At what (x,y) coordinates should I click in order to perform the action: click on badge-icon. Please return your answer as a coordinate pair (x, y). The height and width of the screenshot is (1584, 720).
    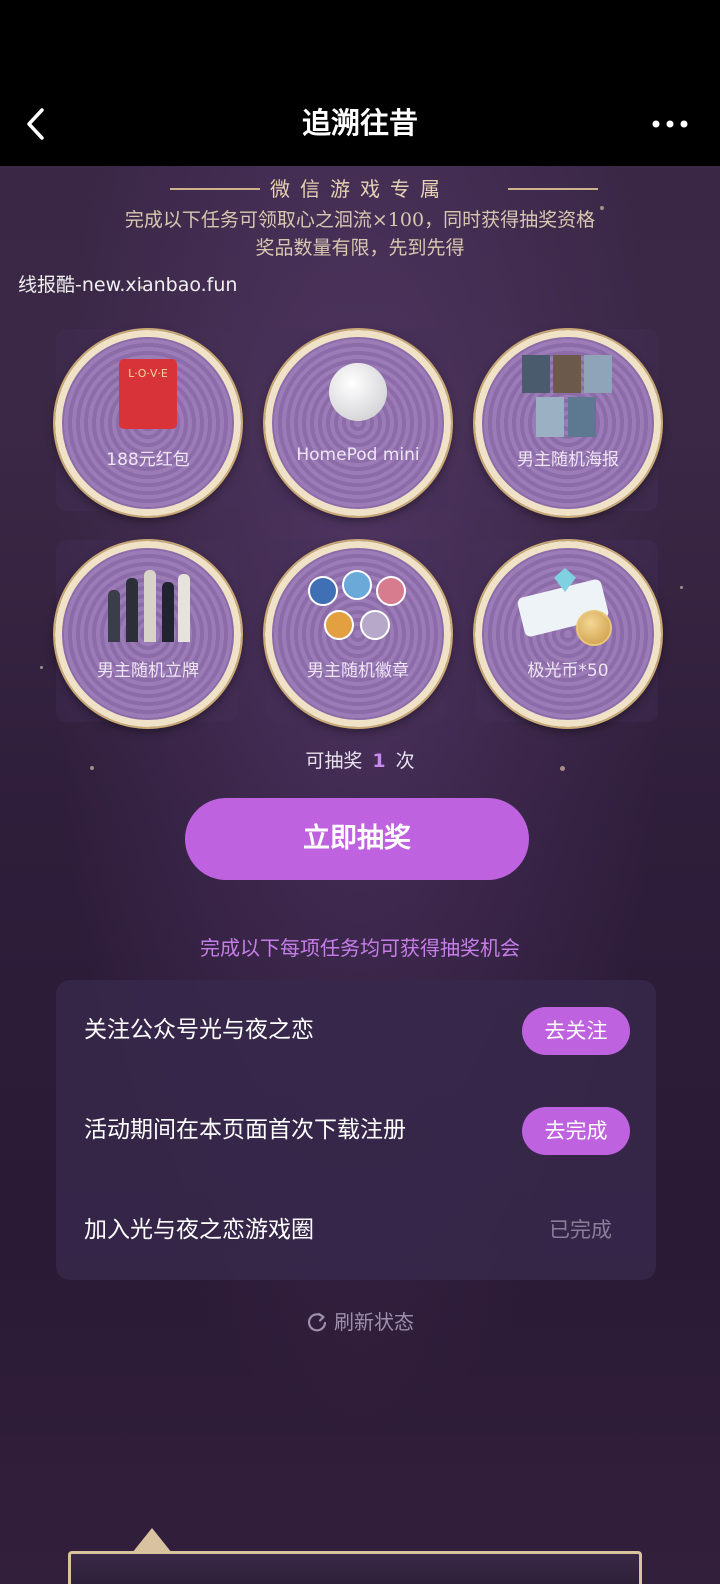
    Looking at the image, I should click on (358, 609).